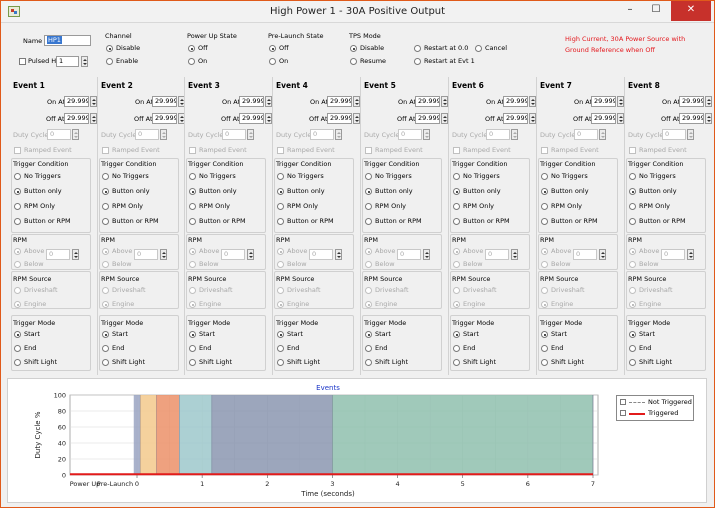 The height and width of the screenshot is (508, 715). Describe the element at coordinates (623, 402) in the screenshot. I see `legend-not-triggered-checkbox` at that location.